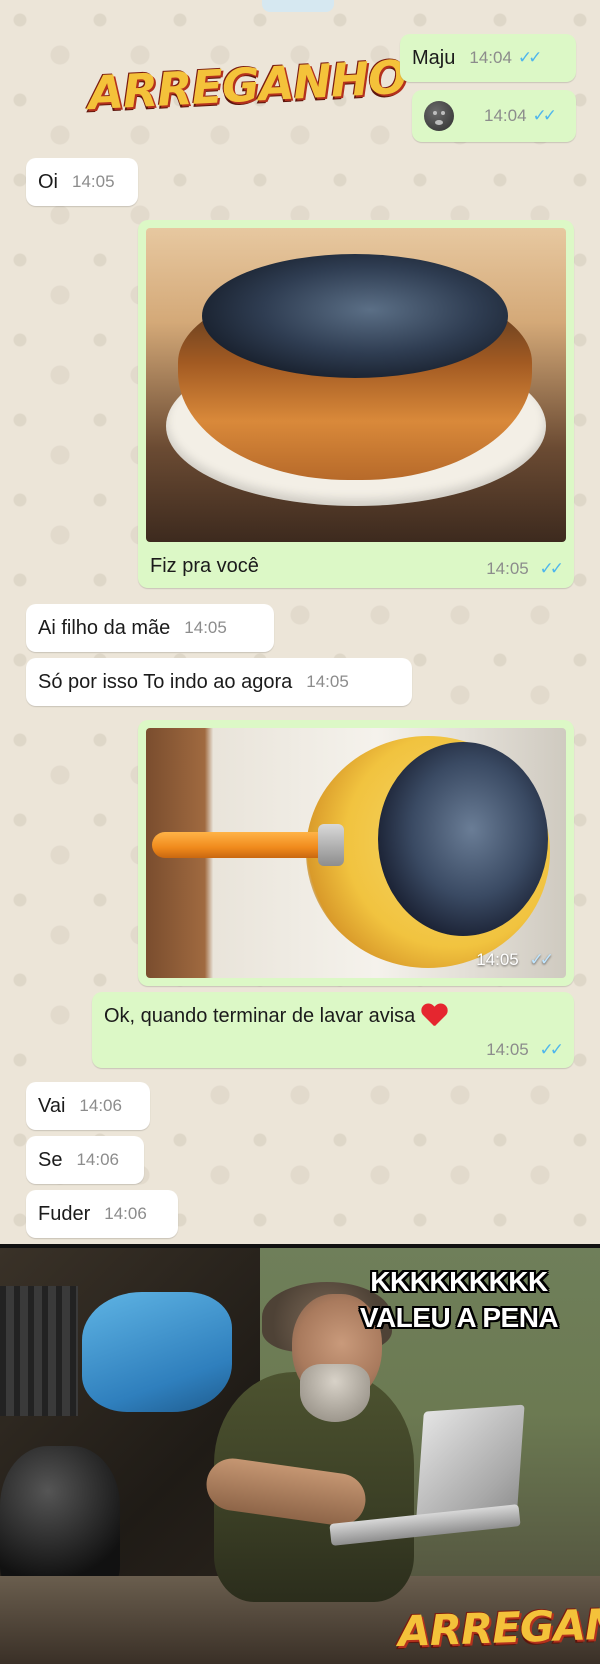 This screenshot has height=1664, width=600. What do you see at coordinates (355, 316) in the screenshot?
I see `burnt-top-shape` at bounding box center [355, 316].